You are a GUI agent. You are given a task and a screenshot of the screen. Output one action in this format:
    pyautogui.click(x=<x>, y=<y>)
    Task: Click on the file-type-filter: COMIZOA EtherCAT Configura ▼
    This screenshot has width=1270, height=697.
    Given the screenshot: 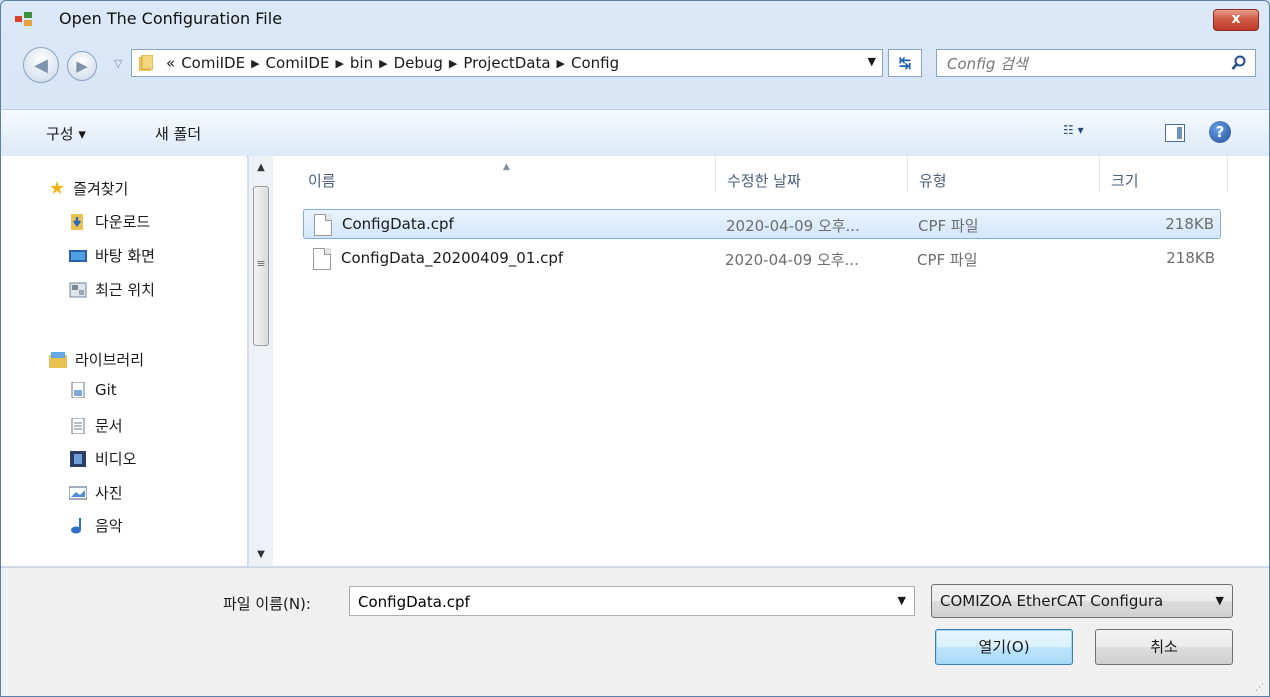 What is the action you would take?
    pyautogui.click(x=1082, y=601)
    